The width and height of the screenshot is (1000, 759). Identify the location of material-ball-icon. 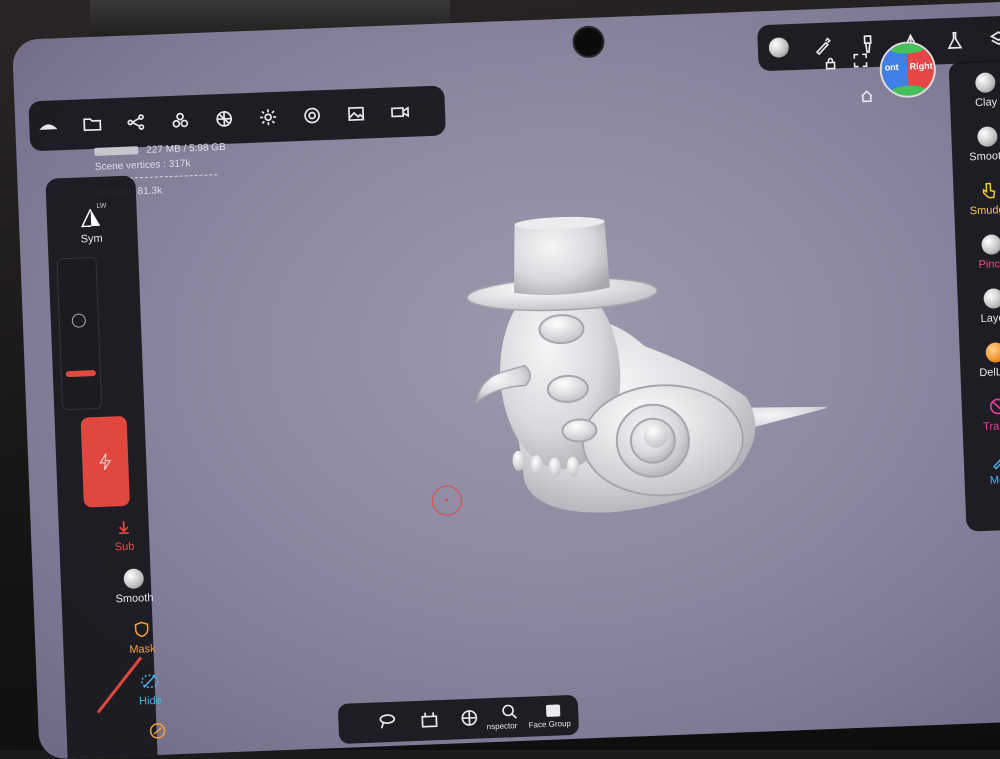
(778, 47).